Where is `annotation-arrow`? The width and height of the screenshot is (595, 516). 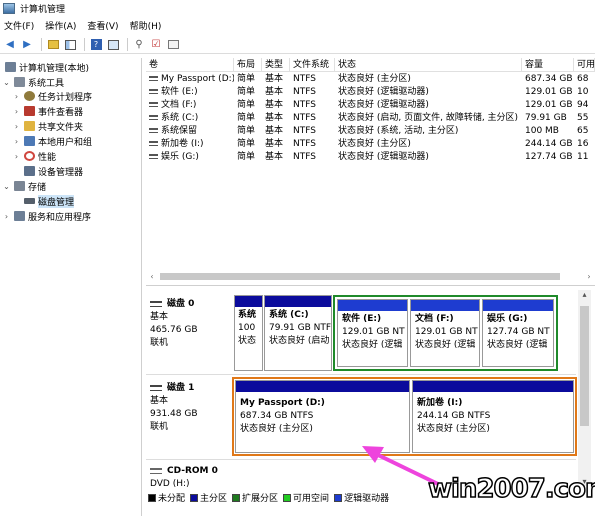 annotation-arrow is located at coordinates (400, 466).